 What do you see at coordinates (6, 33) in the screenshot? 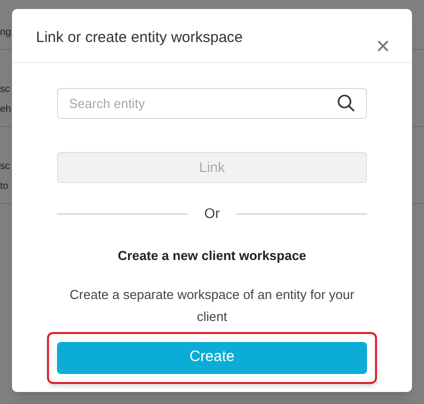
I see `table-cell-text: ng` at bounding box center [6, 33].